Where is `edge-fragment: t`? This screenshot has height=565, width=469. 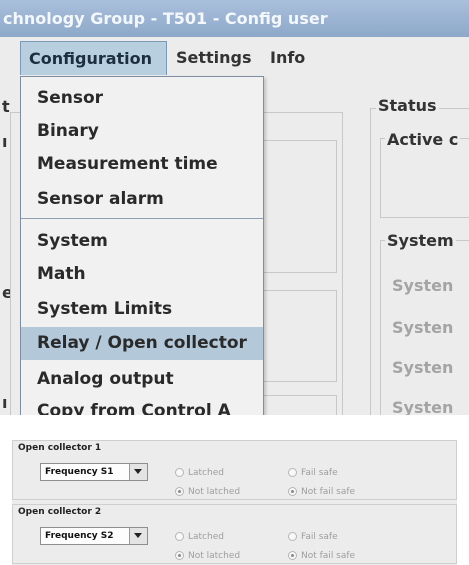
edge-fragment: t is located at coordinates (6, 106).